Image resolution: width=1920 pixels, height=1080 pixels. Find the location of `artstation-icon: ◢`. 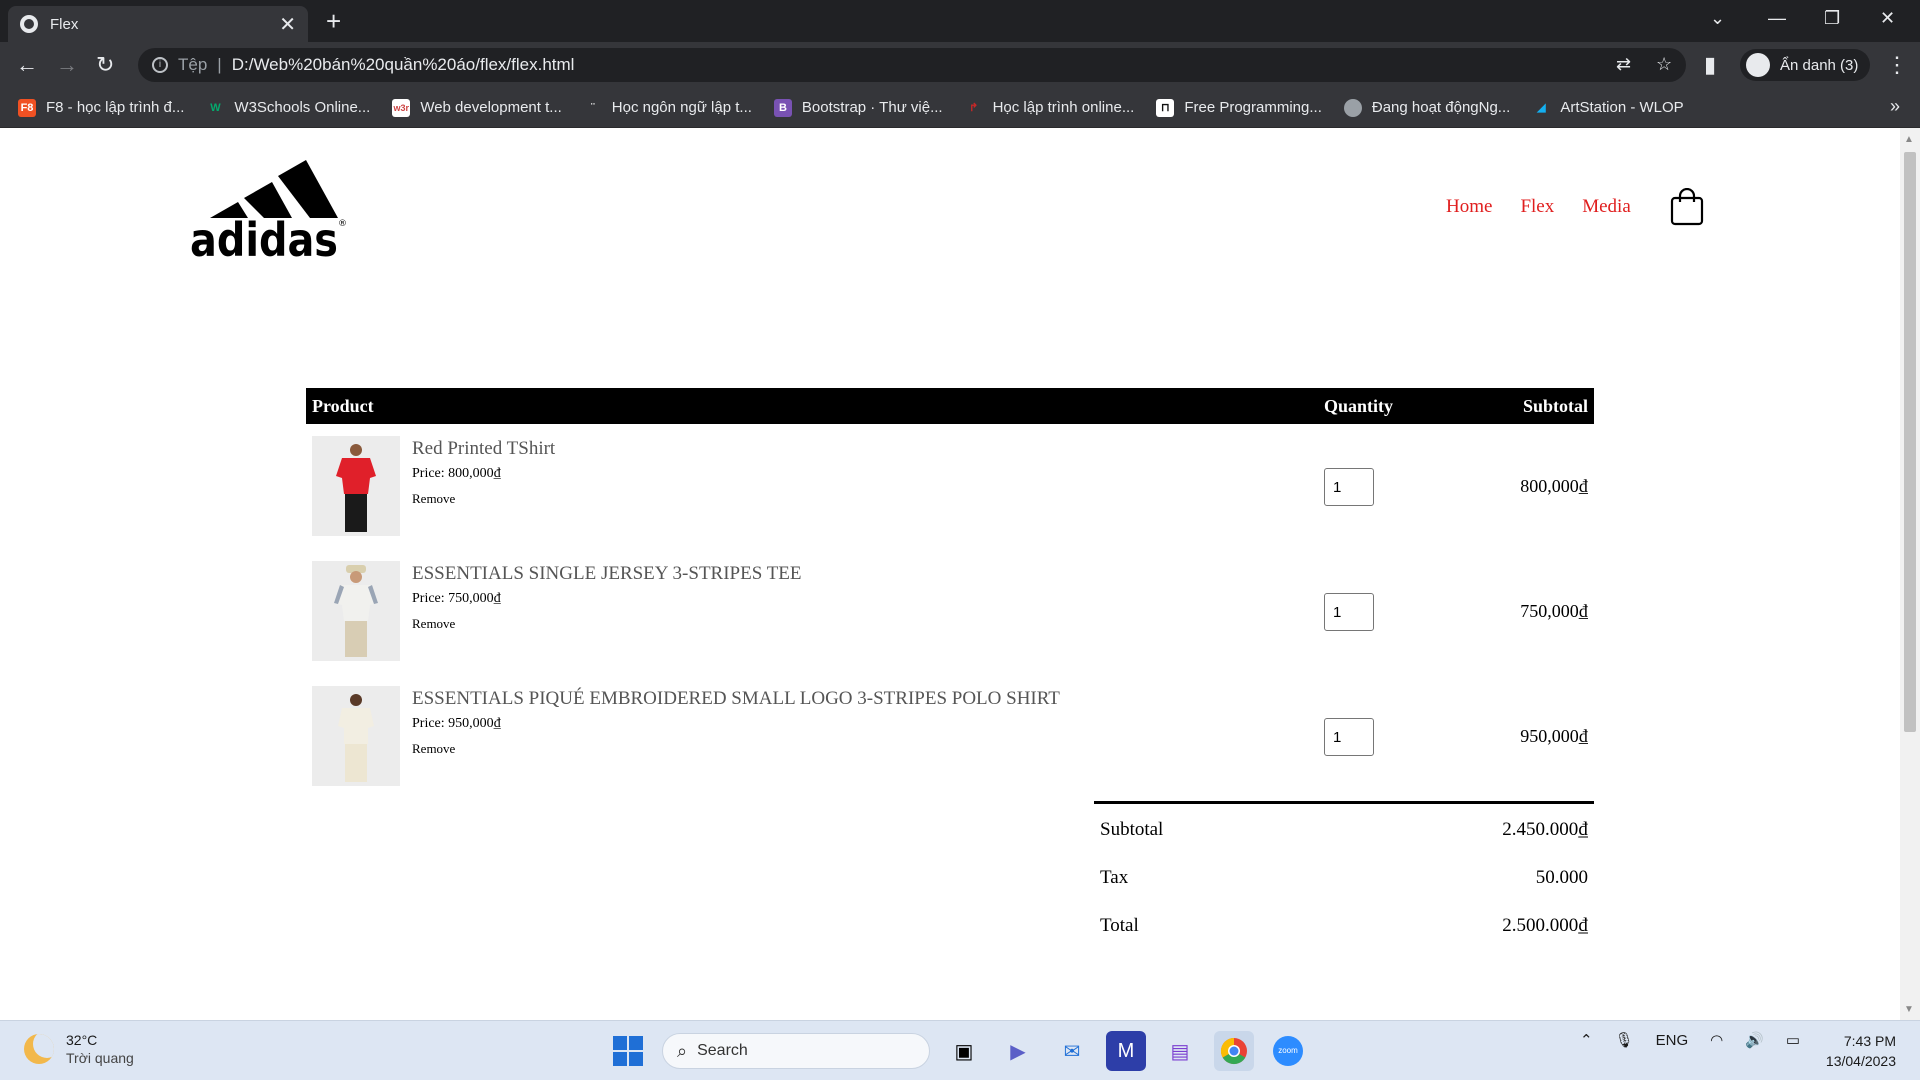

artstation-icon: ◢ is located at coordinates (1541, 107).